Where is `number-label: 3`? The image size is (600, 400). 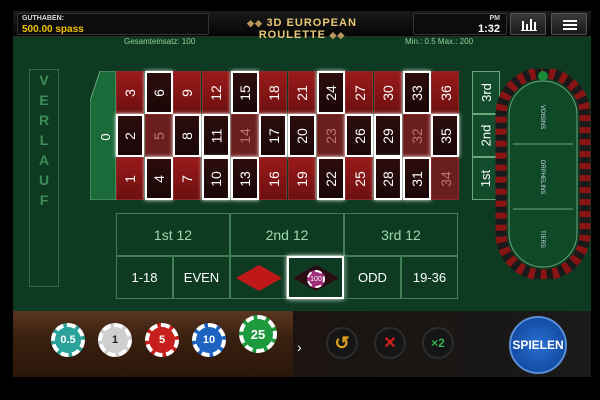 number-label: 3 is located at coordinates (129, 92).